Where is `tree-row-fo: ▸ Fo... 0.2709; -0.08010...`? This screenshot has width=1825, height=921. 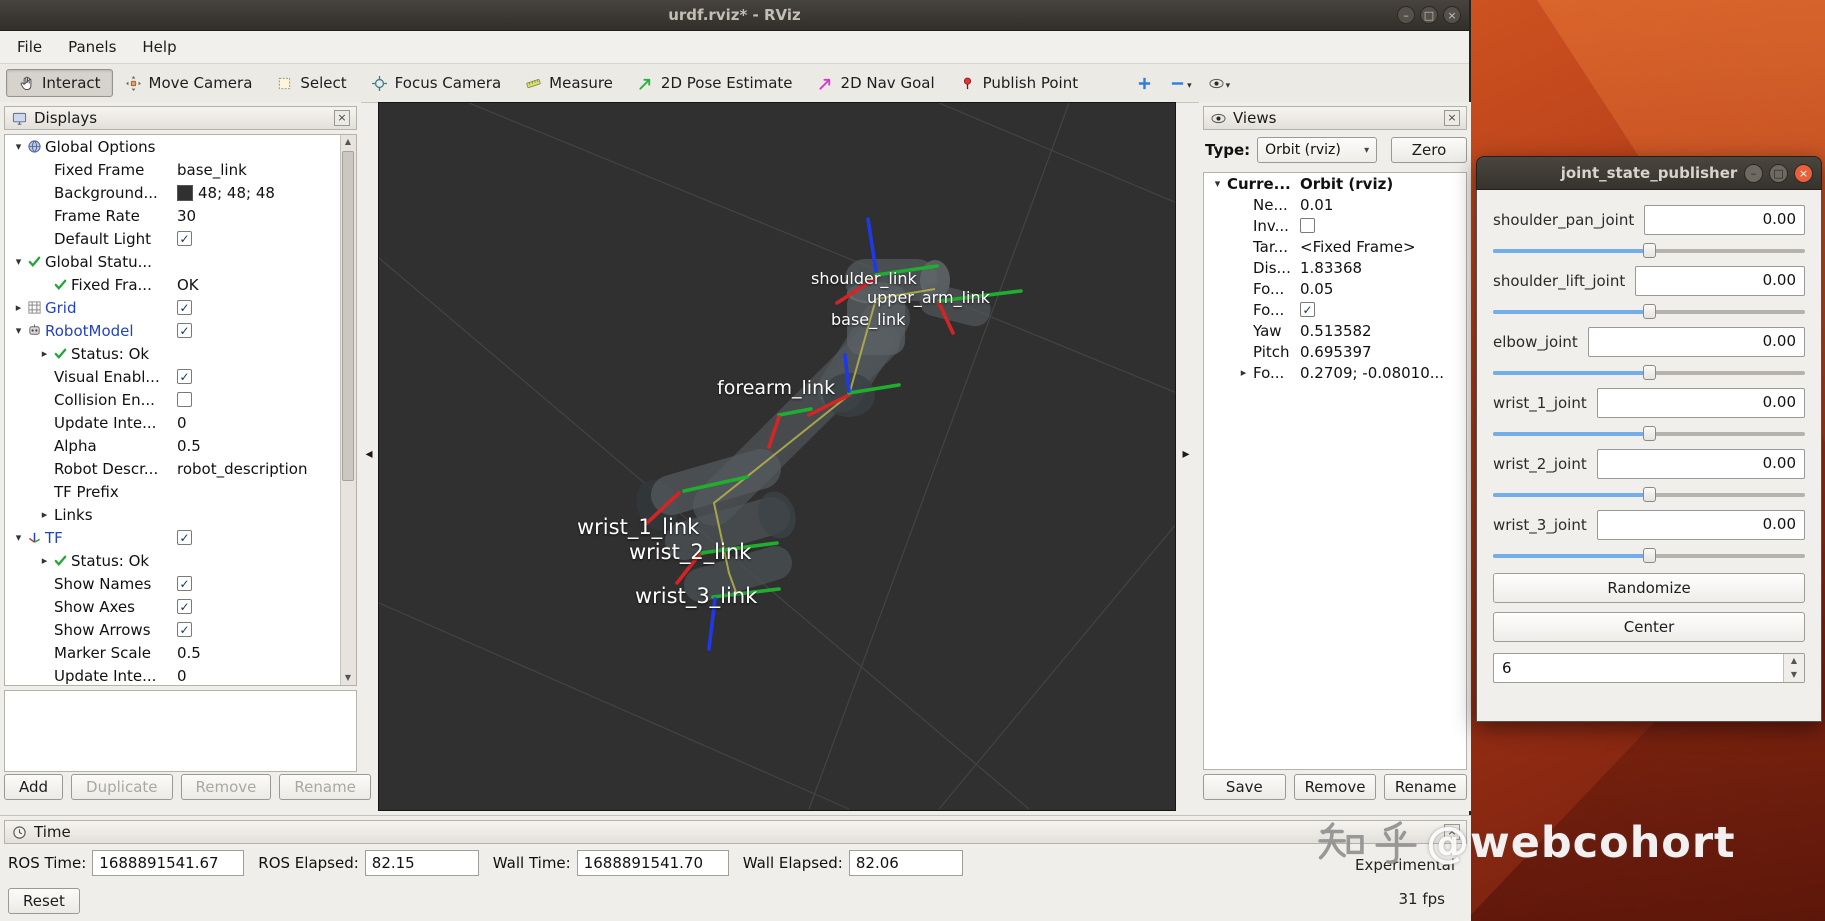 tree-row-fo: ▸ Fo... 0.2709; -0.08010... is located at coordinates (1335, 372).